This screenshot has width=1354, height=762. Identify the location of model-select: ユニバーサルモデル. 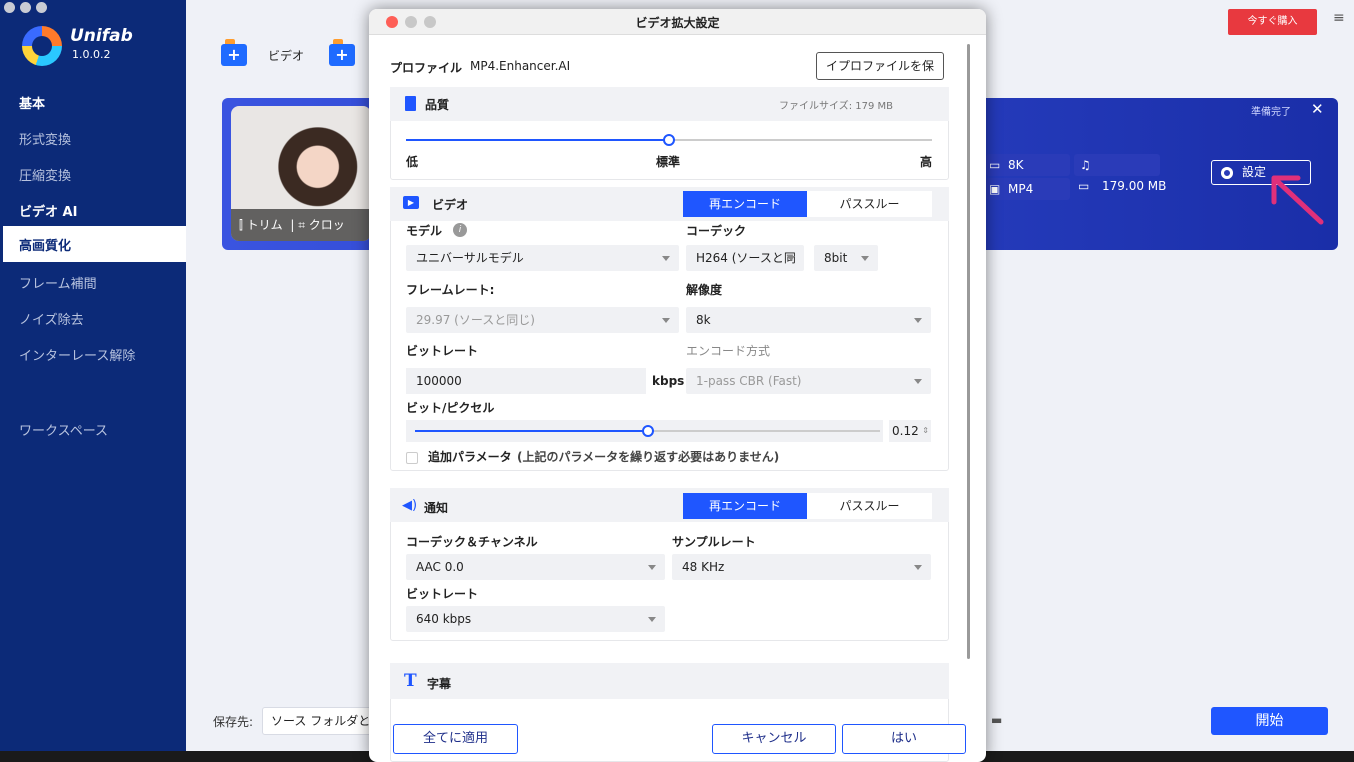
(542, 258).